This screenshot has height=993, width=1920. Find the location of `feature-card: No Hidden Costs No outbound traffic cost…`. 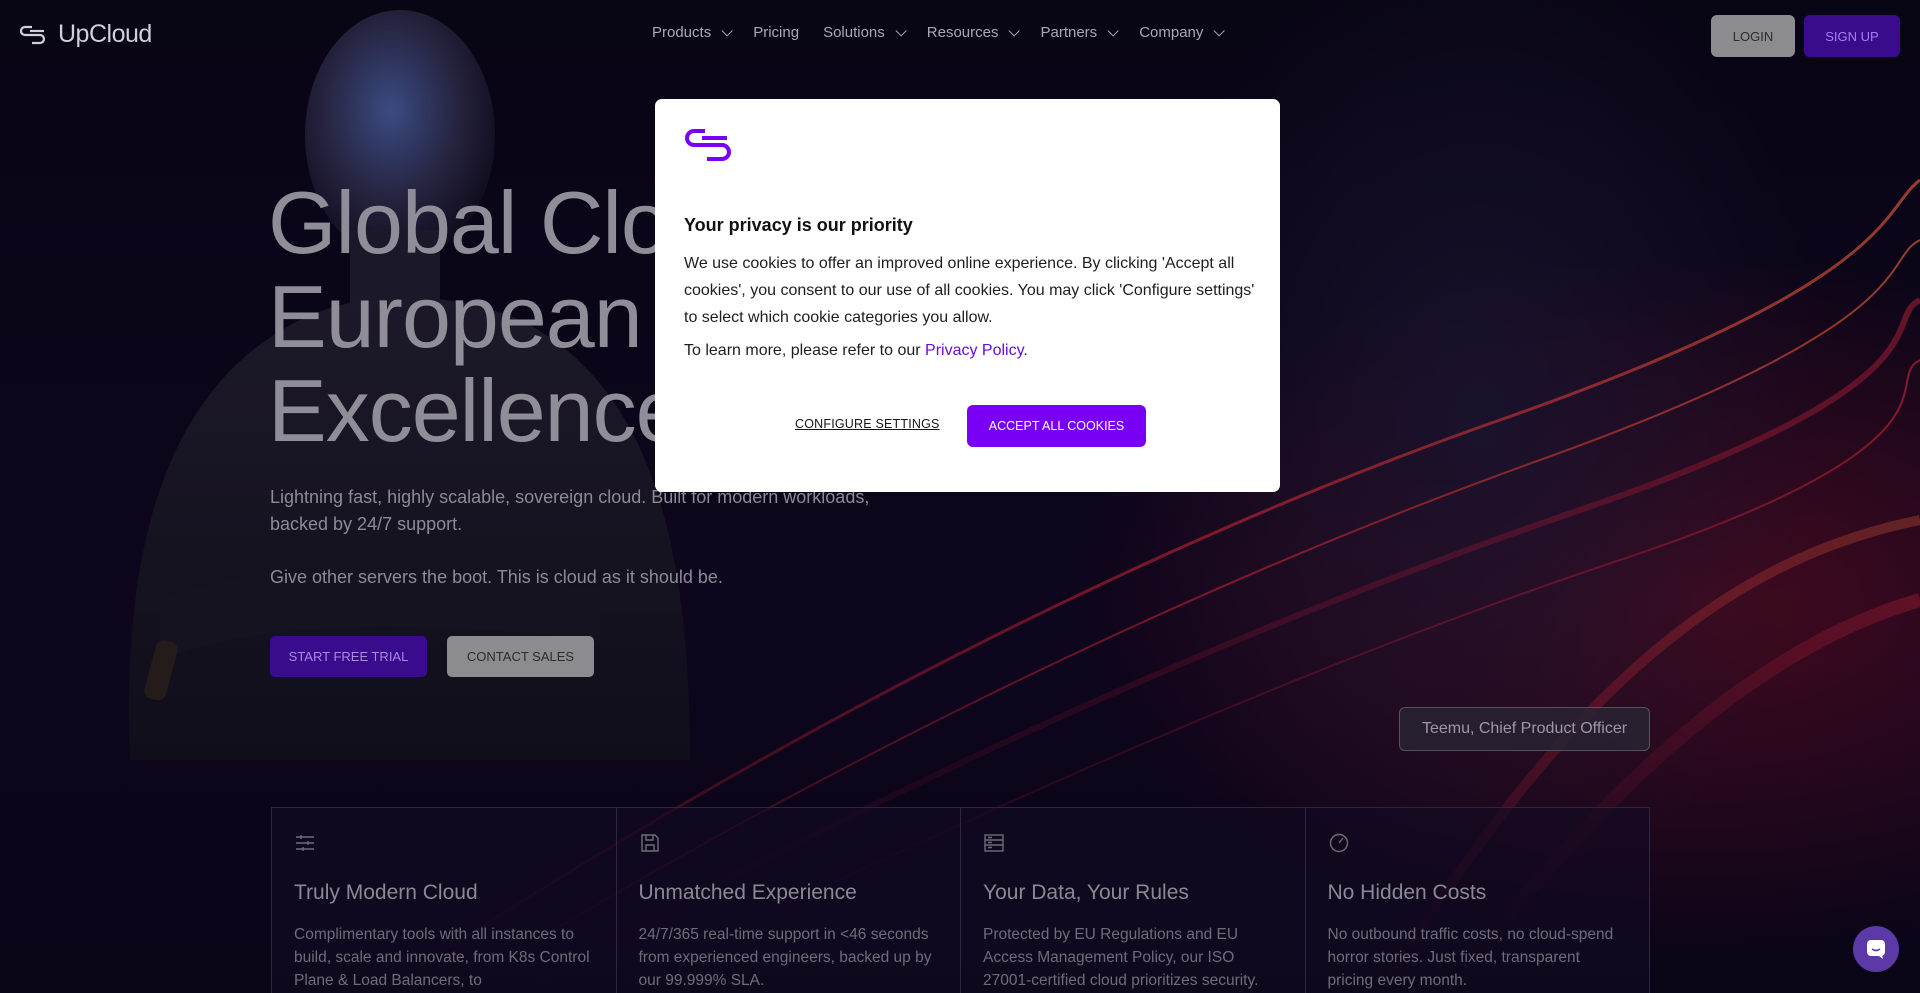

feature-card: No Hidden Costs No outbound traffic cost… is located at coordinates (1478, 900).